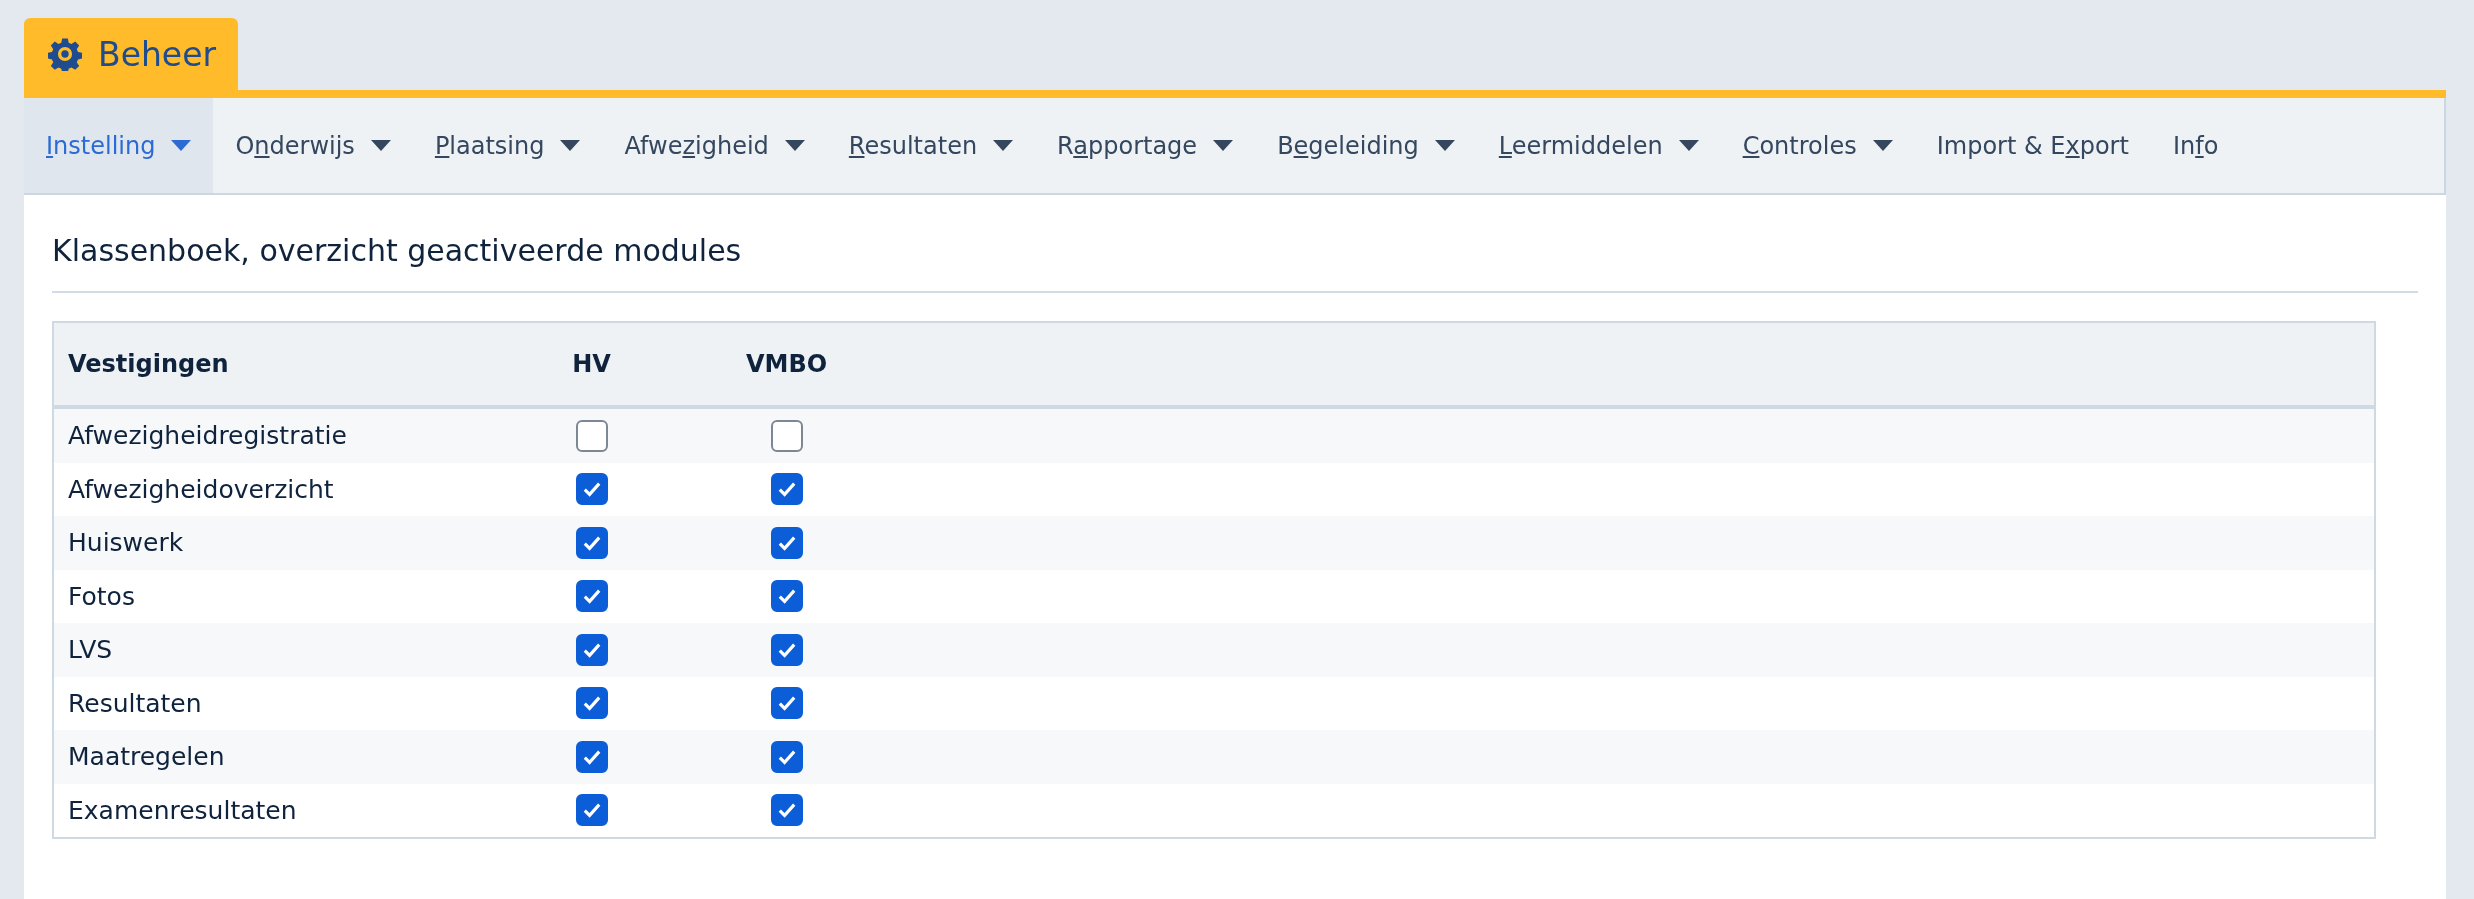 The height and width of the screenshot is (899, 2474). What do you see at coordinates (146, 757) in the screenshot?
I see `module-name: Maatregelen` at bounding box center [146, 757].